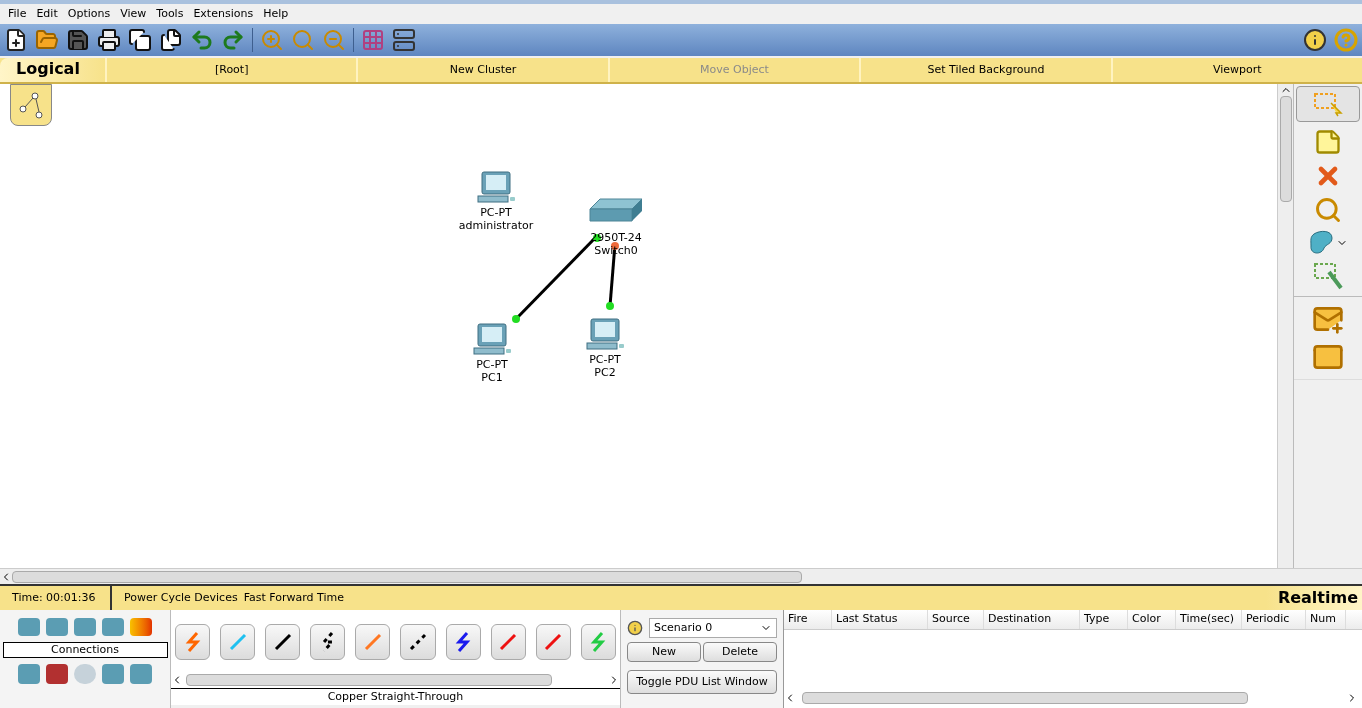 Image resolution: width=1362 pixels, height=708 pixels. What do you see at coordinates (133, 14) in the screenshot?
I see `menu-item: View` at bounding box center [133, 14].